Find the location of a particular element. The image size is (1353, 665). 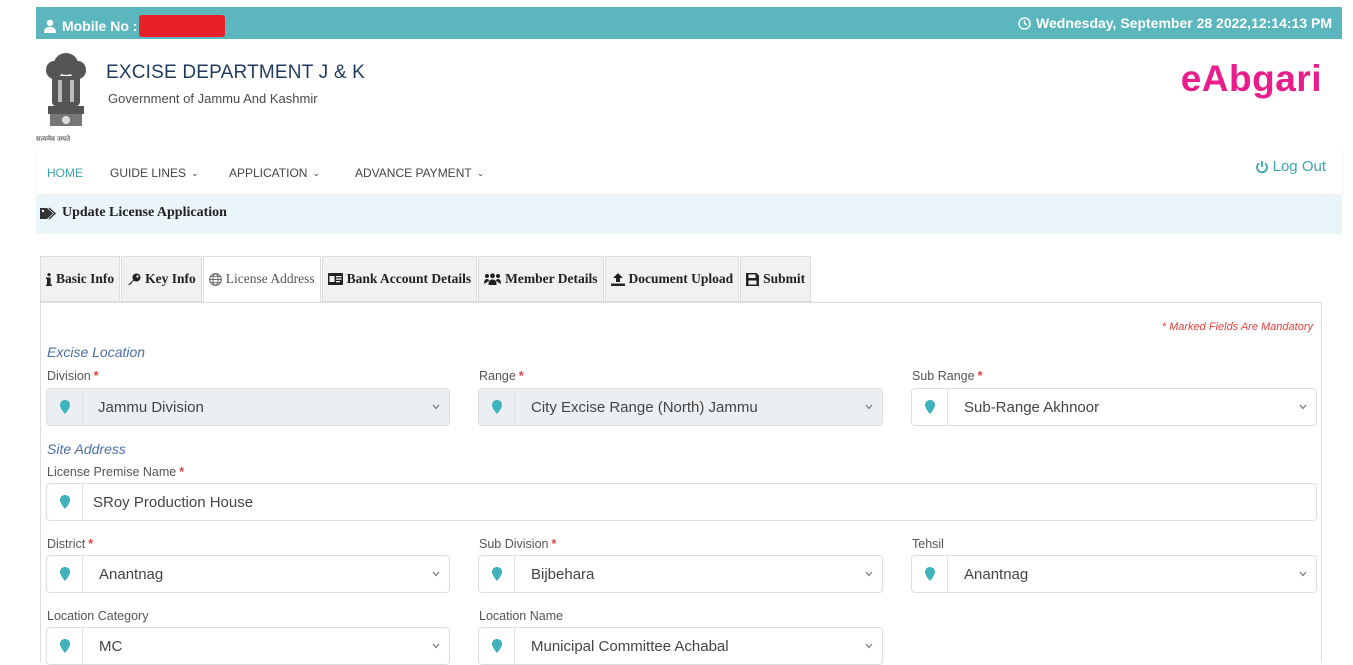

section-site-address: Site Address is located at coordinates (86, 449).